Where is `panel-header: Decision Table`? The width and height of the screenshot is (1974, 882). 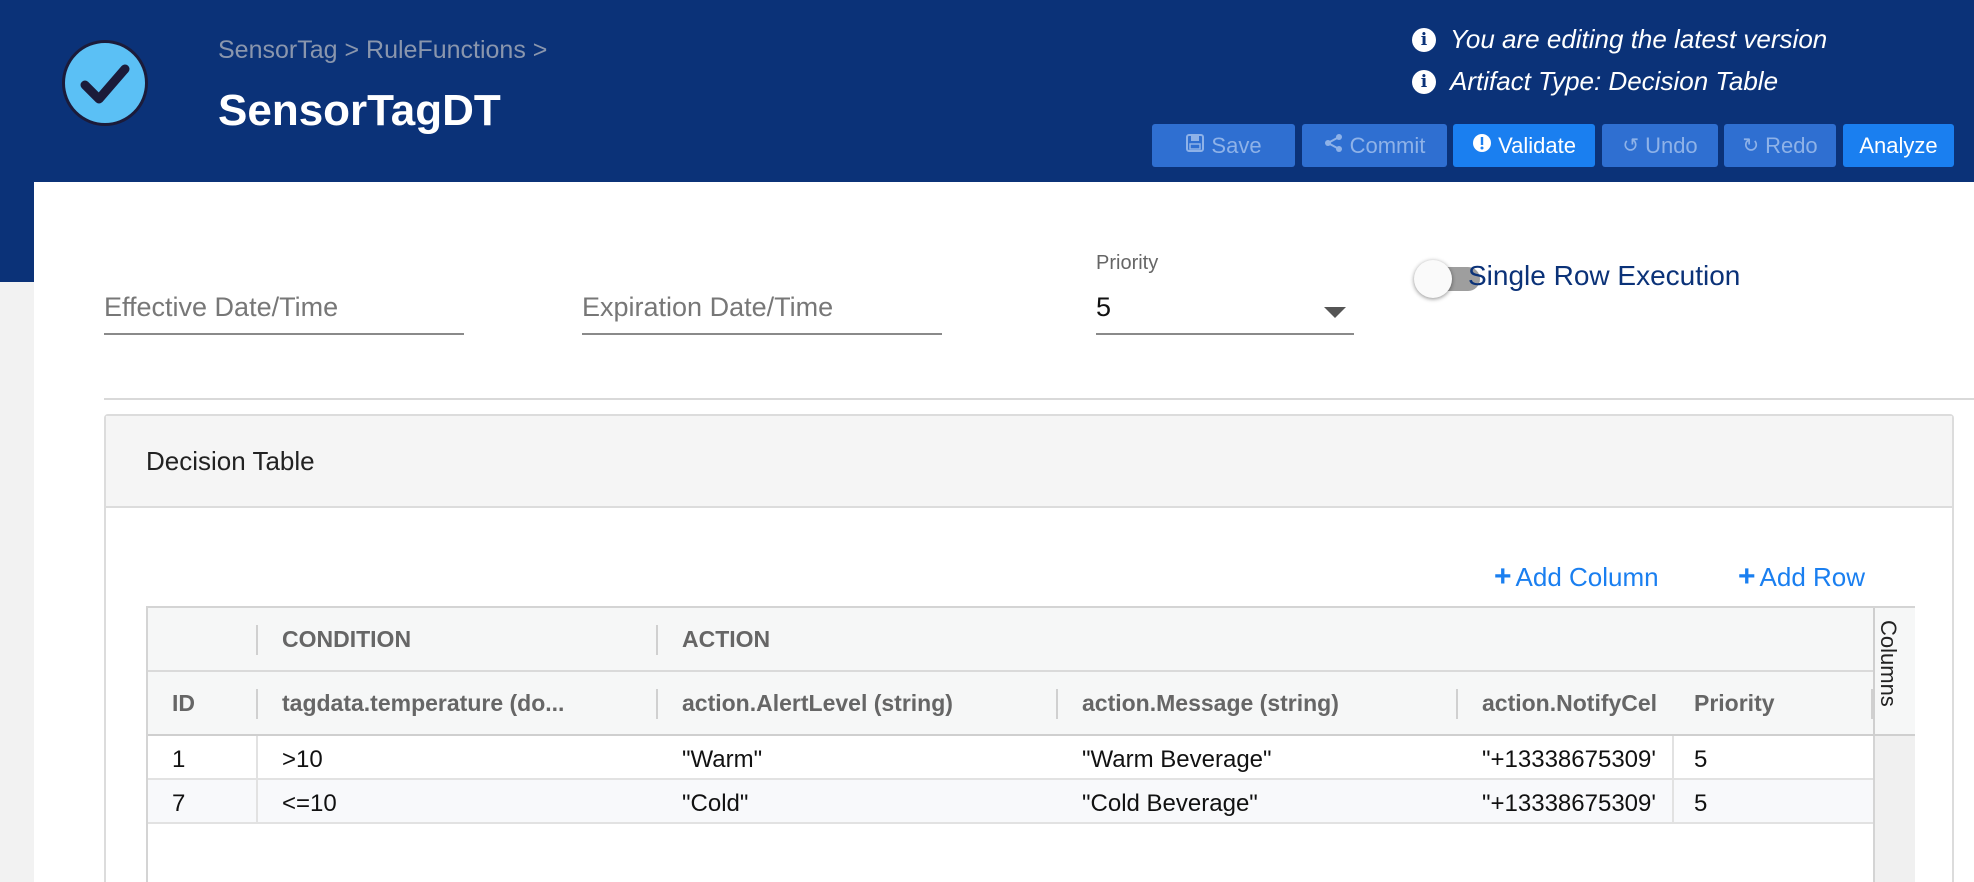
panel-header: Decision Table is located at coordinates (1029, 462).